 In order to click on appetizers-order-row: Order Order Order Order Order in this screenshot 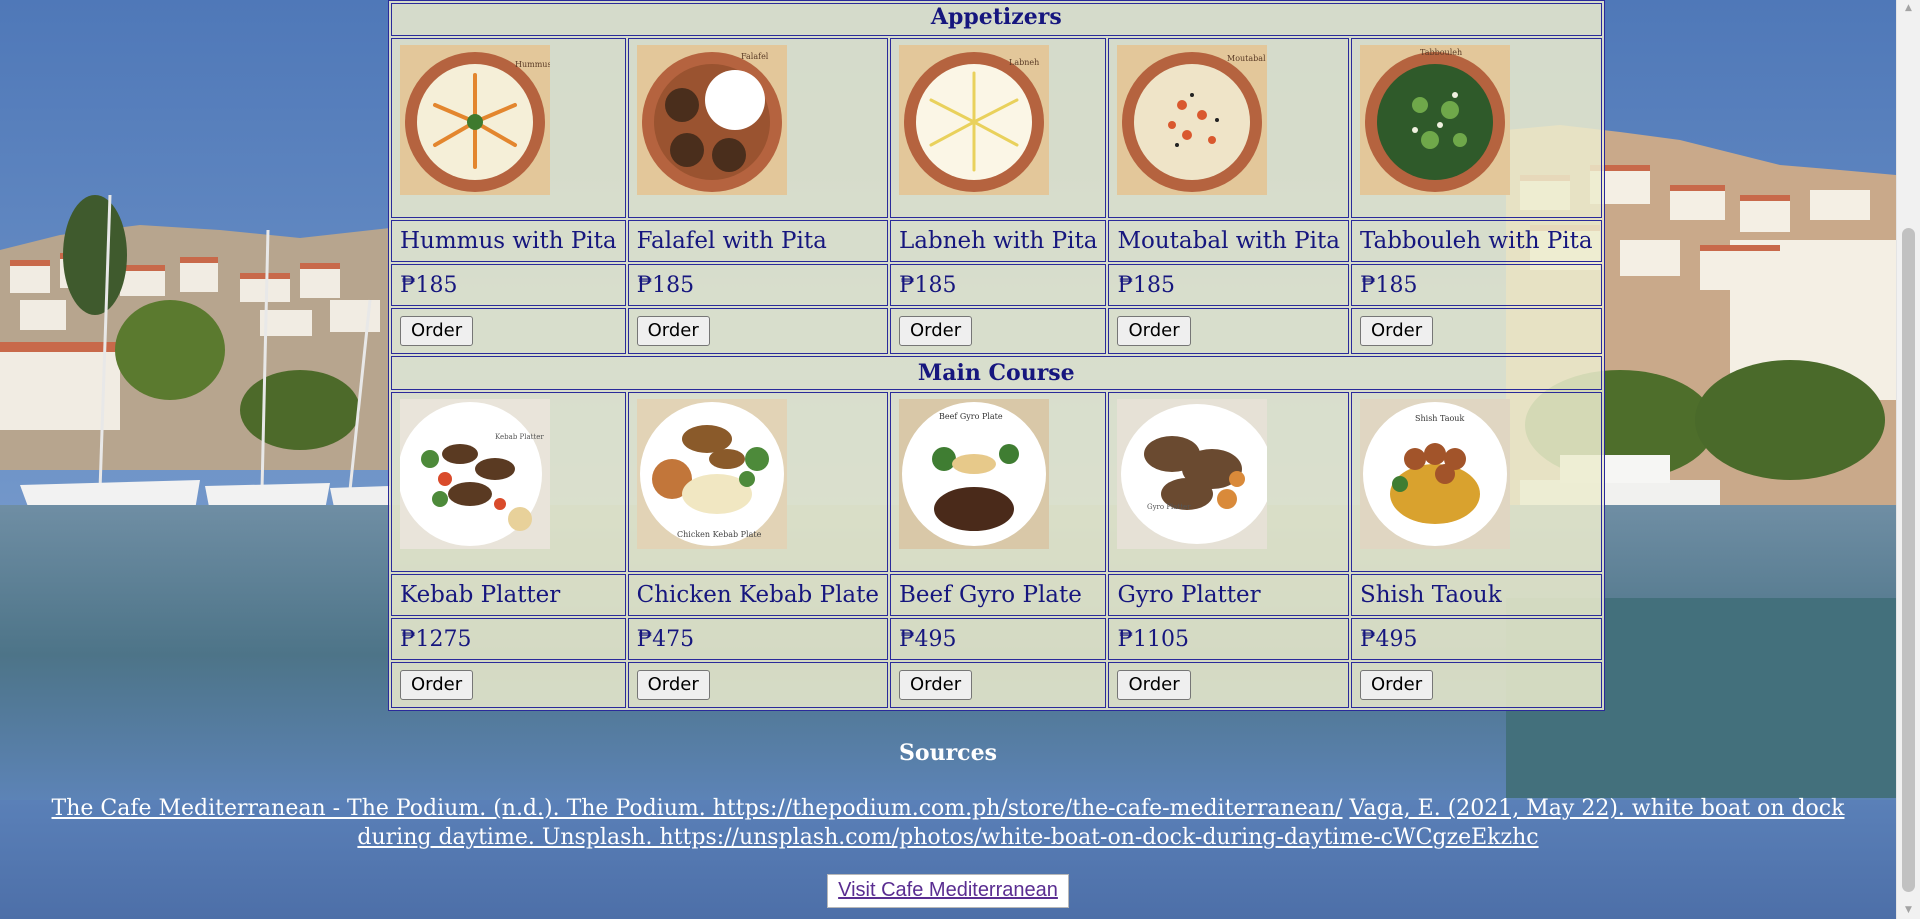, I will do `click(996, 331)`.